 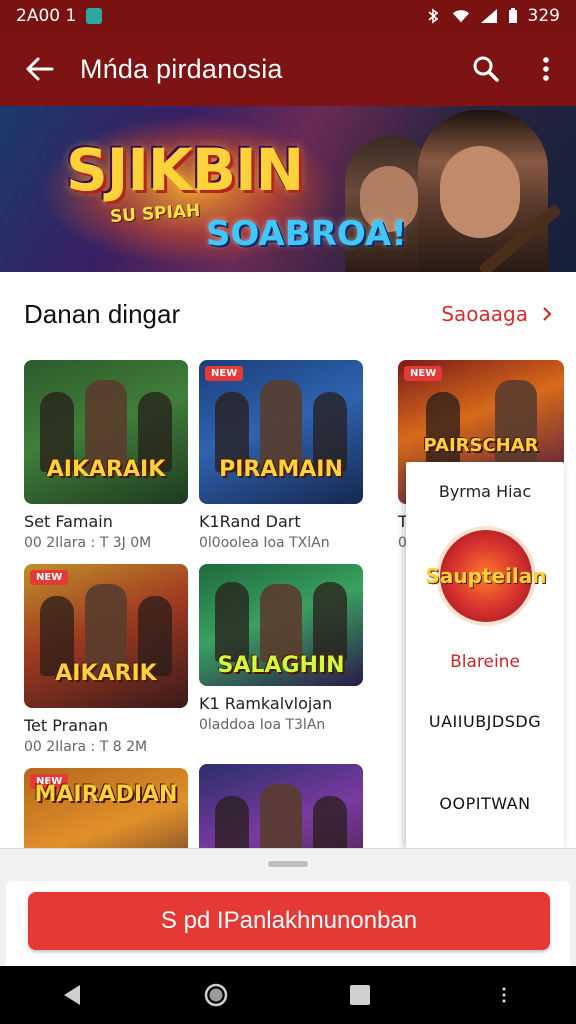 I want to click on bluetooth-icon, so click(x=433, y=16).